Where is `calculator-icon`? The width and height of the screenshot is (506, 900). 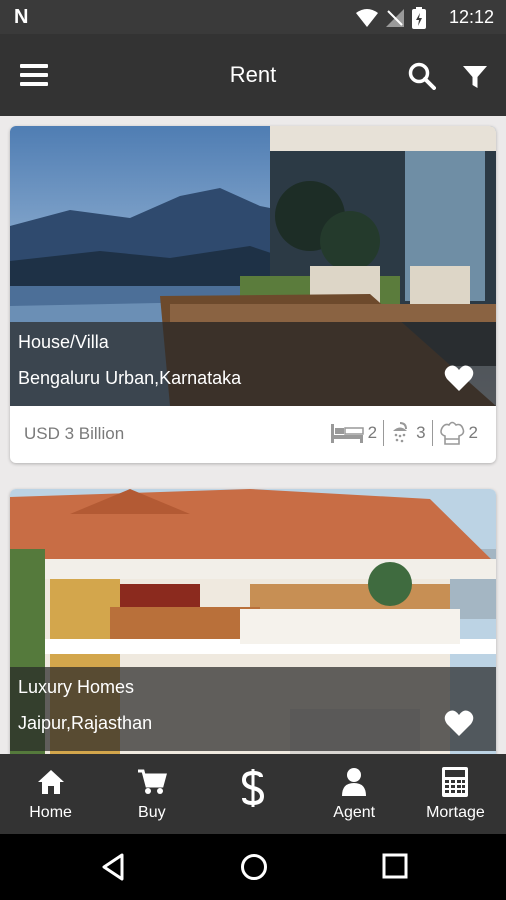 calculator-icon is located at coordinates (455, 782).